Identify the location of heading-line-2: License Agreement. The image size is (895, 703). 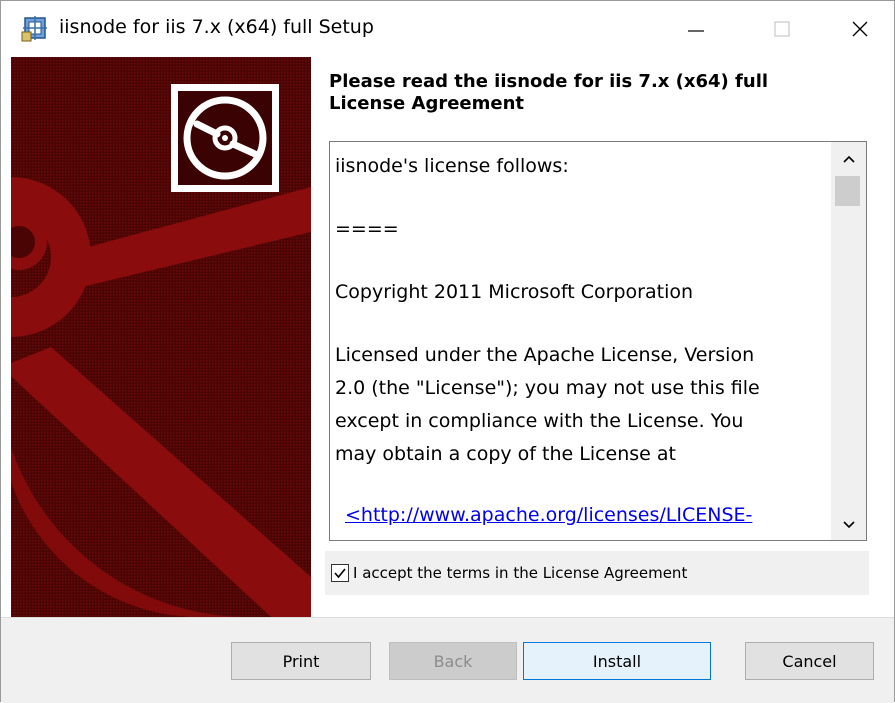
(427, 103).